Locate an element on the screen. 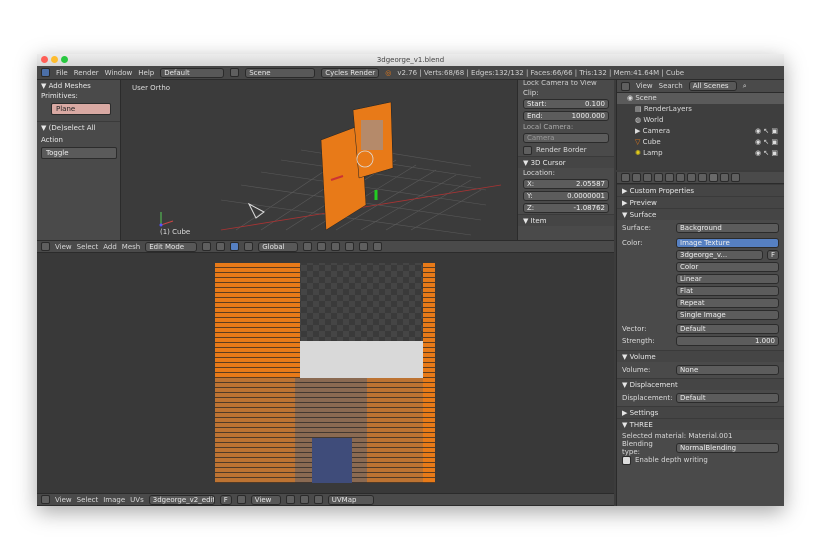 The image size is (820, 558). surface-header: ▼ Surface is located at coordinates (700, 214).